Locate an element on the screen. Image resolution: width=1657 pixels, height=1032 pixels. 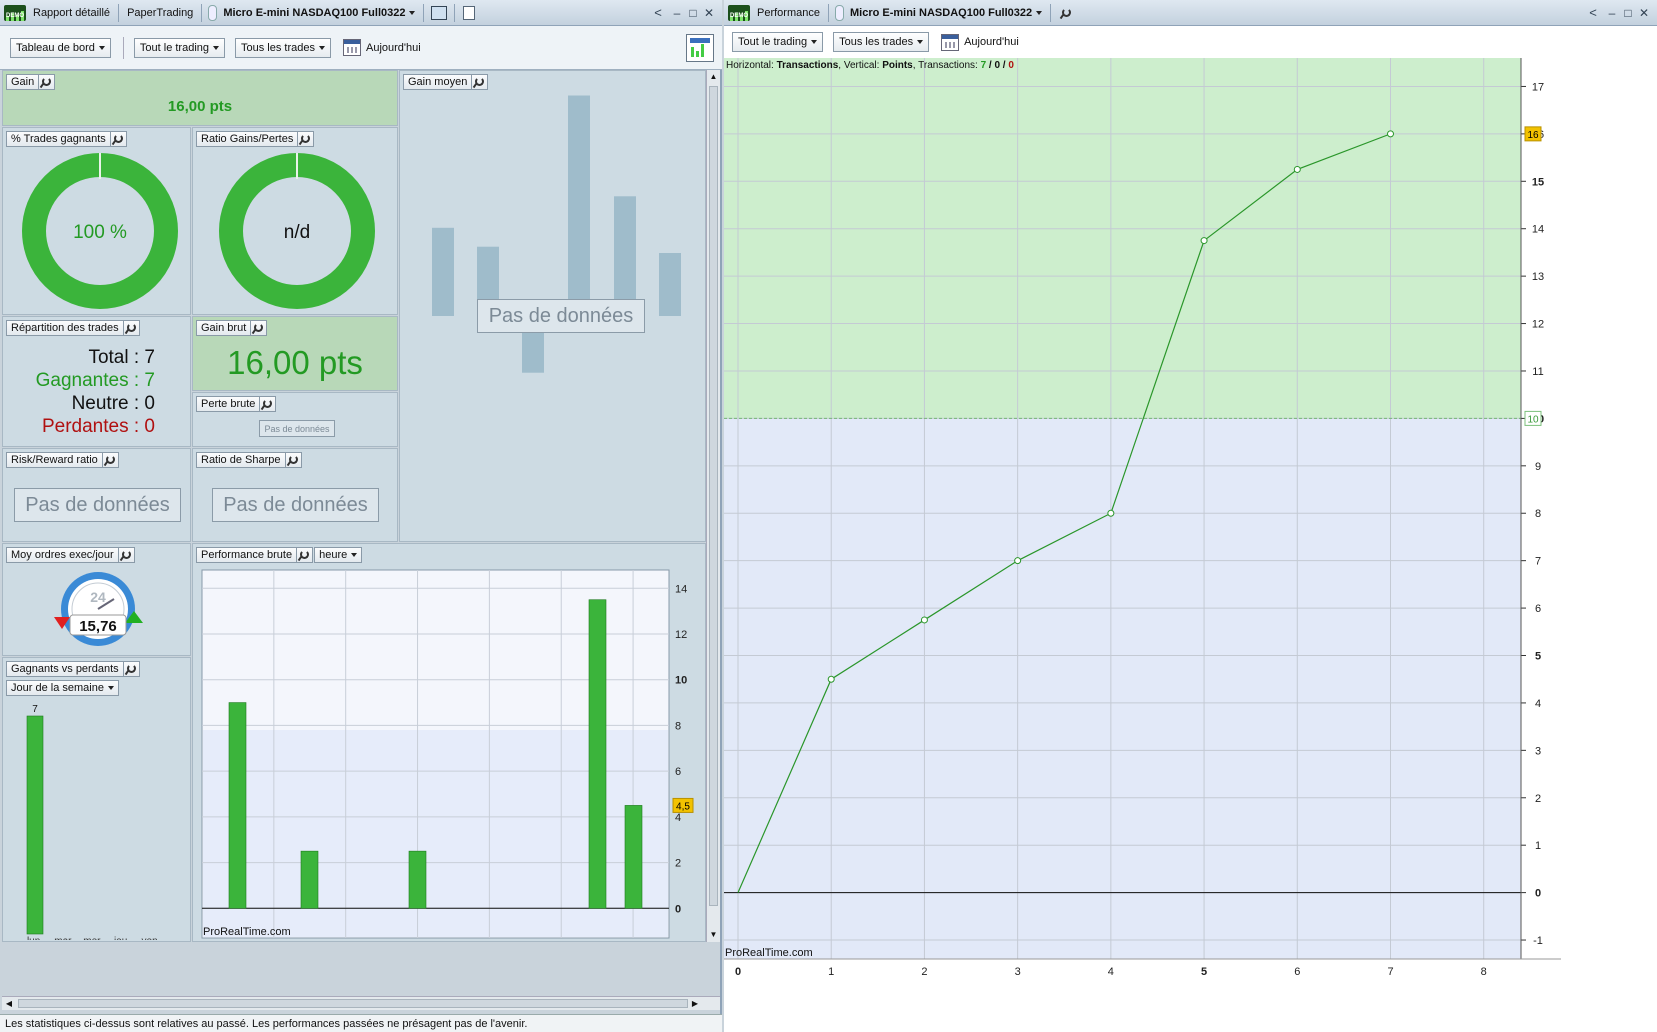
trades-dropdown-label: Tous les trades is located at coordinates (278, 47).